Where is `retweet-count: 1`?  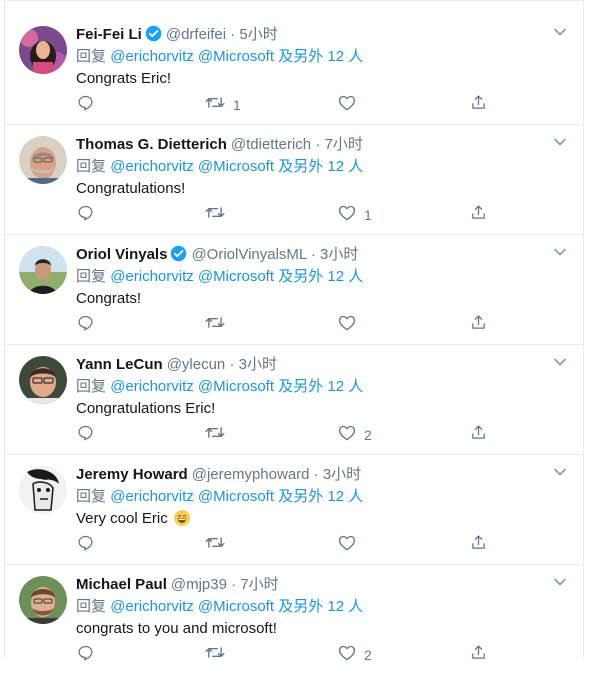 retweet-count: 1 is located at coordinates (237, 105).